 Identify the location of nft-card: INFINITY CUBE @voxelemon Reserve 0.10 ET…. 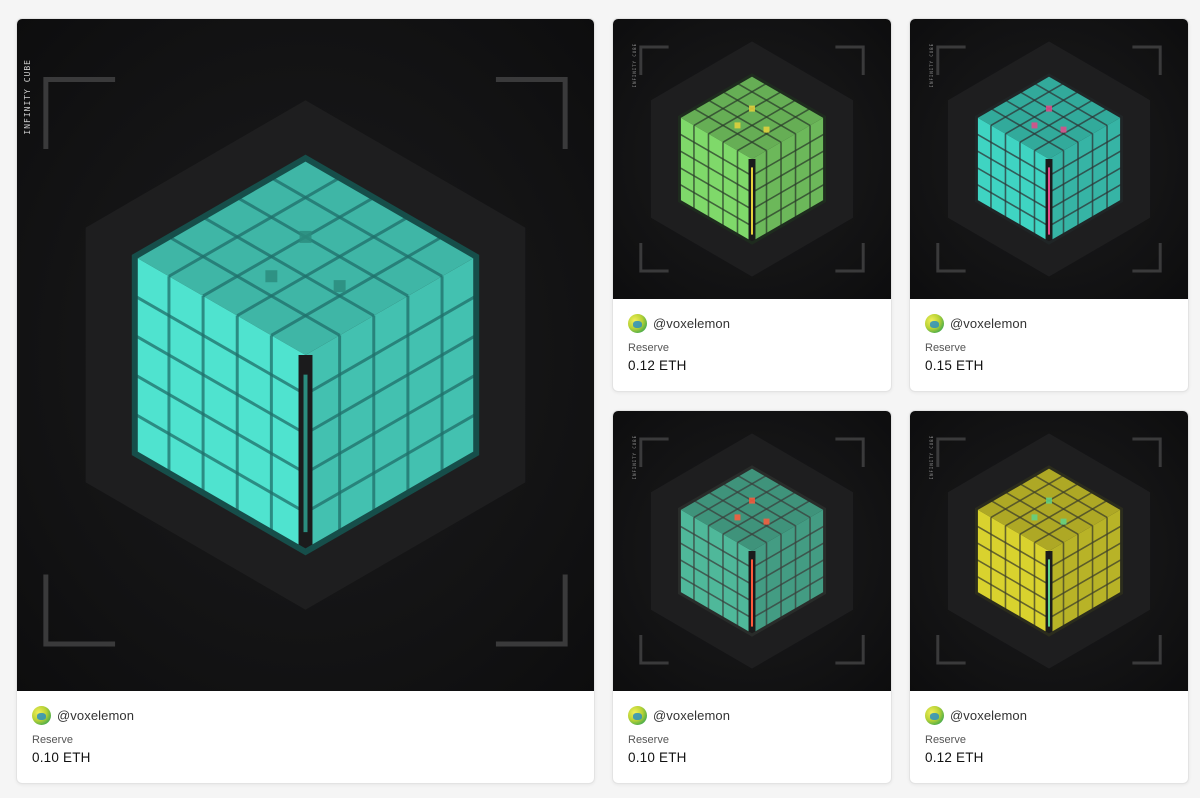
(752, 597).